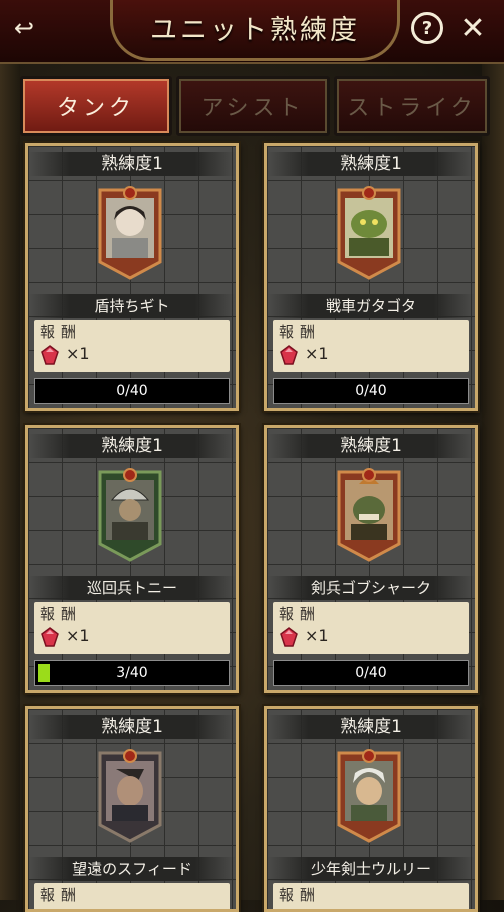 The image size is (504, 912). I want to click on unit-card: 熟練度1 少年剣士ウルリー 報酬, so click(371, 809).